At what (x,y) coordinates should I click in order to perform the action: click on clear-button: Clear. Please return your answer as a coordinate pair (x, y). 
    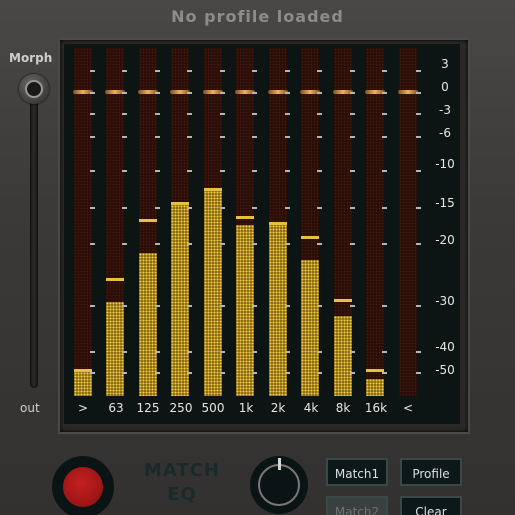
    Looking at the image, I should click on (431, 505).